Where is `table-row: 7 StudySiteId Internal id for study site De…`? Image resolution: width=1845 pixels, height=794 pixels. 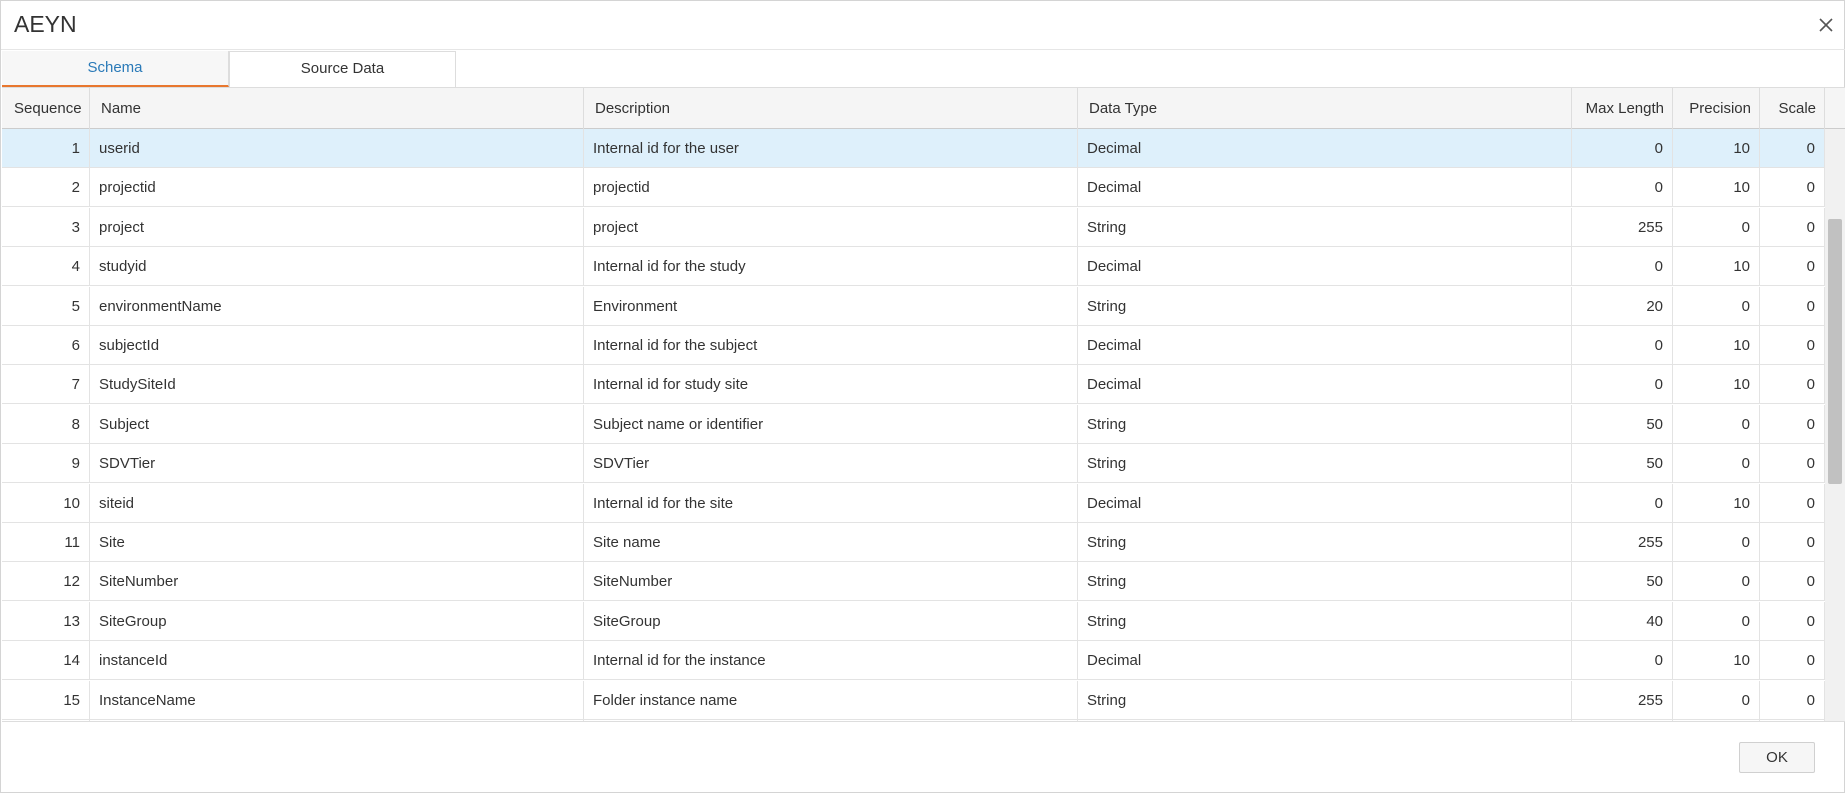
table-row: 7 StudySiteId Internal id for study site De… is located at coordinates (913, 384).